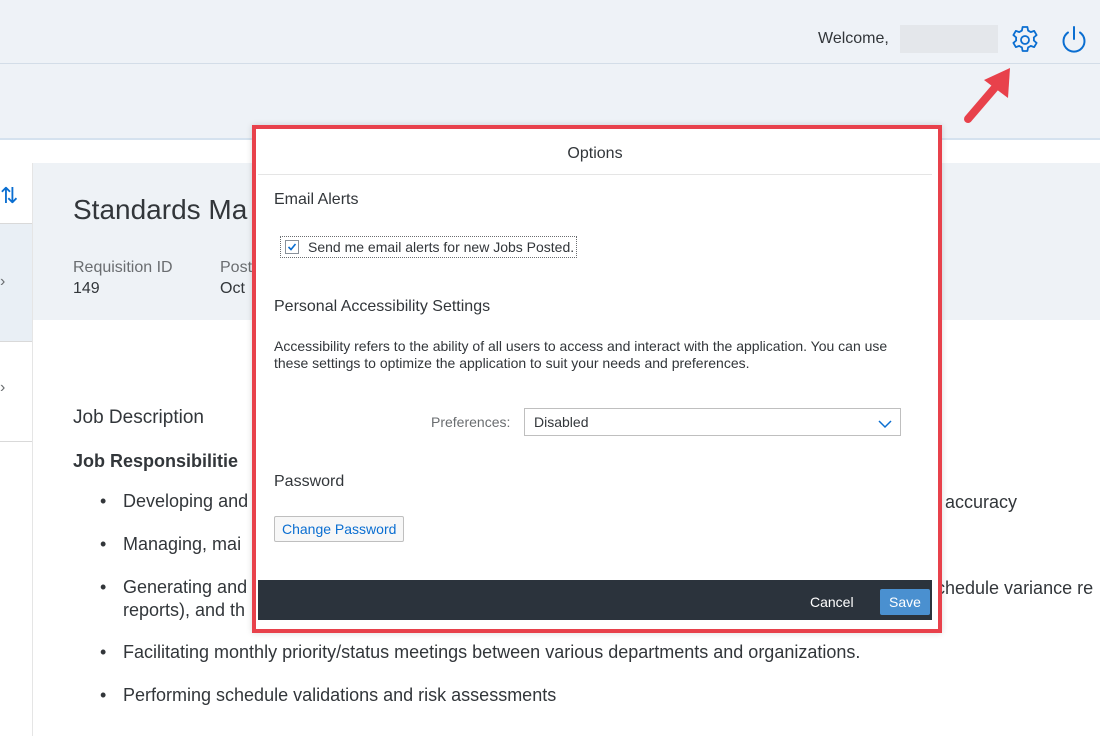 This screenshot has width=1100, height=736. I want to click on change-password-button: Change Password, so click(339, 529).